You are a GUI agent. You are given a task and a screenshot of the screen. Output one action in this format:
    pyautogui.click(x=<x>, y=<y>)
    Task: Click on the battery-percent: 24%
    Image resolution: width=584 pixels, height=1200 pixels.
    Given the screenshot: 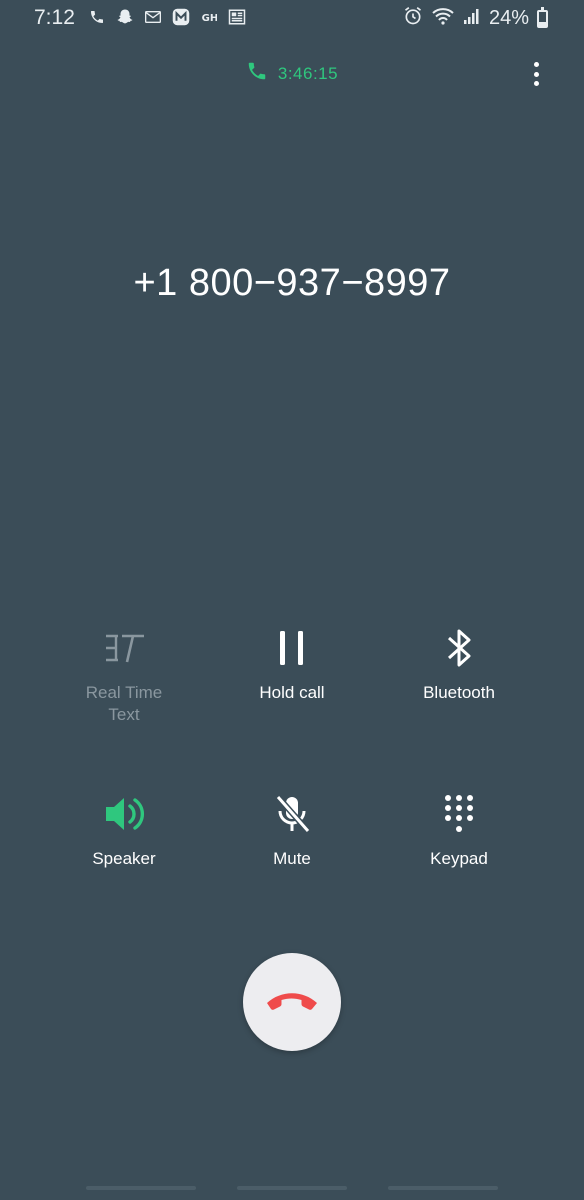 What is the action you would take?
    pyautogui.click(x=508, y=18)
    